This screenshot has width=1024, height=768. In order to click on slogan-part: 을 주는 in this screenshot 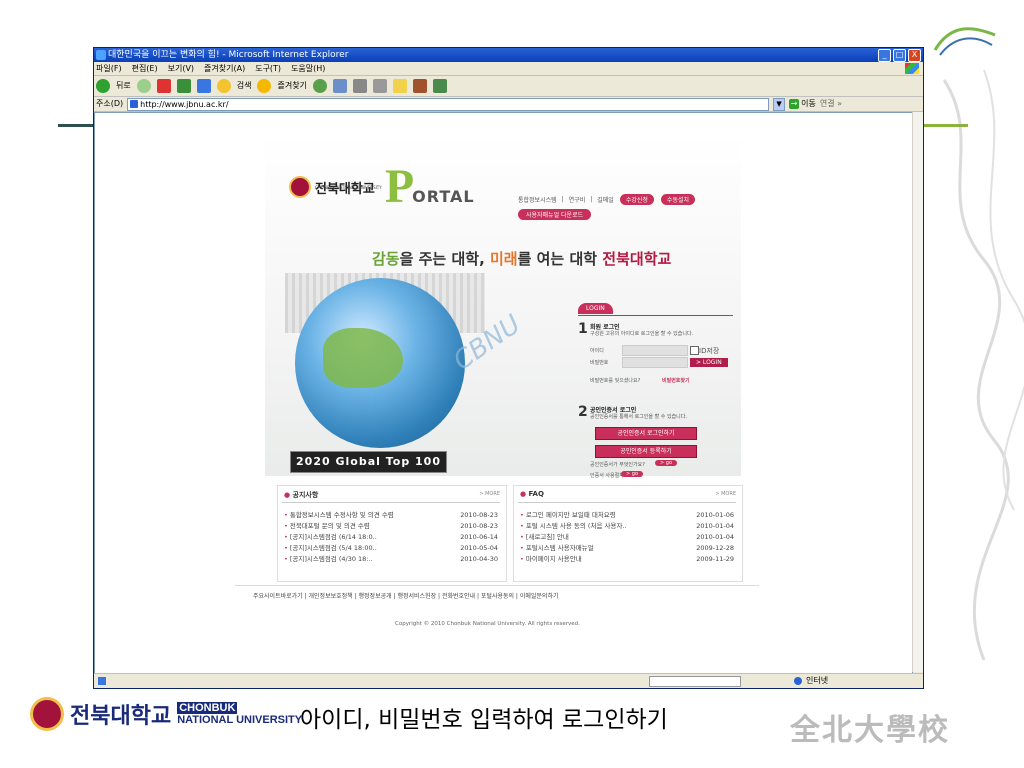, I will do `click(425, 259)`.